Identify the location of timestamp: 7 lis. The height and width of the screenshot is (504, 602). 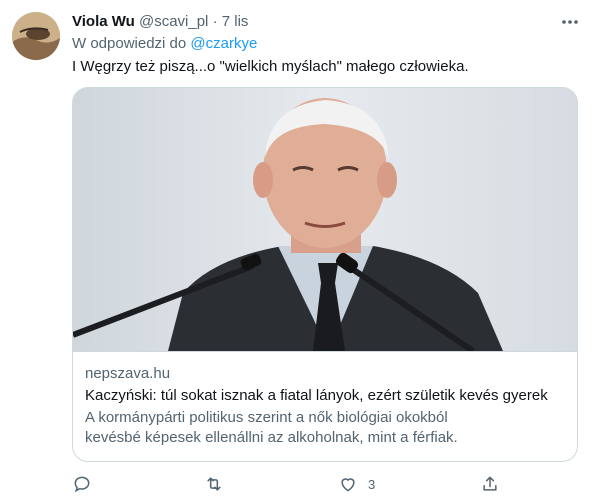
(235, 21).